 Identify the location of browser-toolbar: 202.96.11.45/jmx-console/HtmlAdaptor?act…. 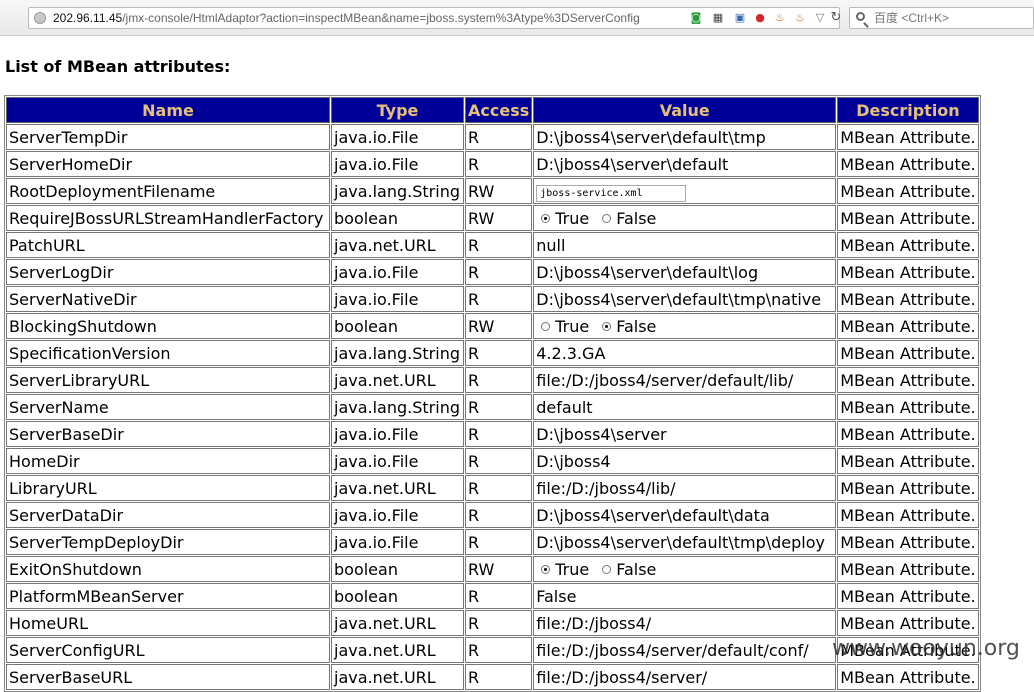
(517, 18).